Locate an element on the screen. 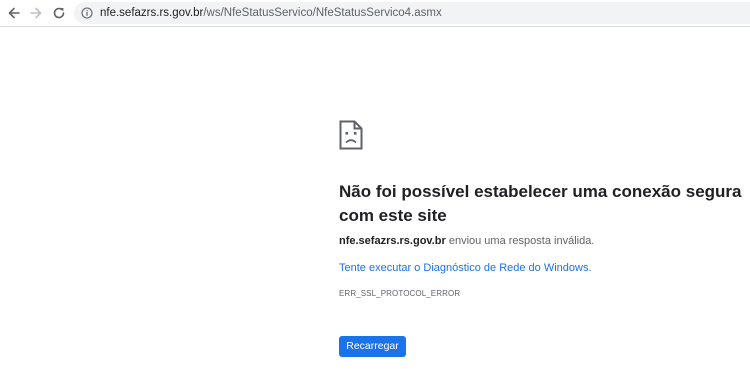 This screenshot has height=369, width=750. back-arrow-icon is located at coordinates (14, 13).